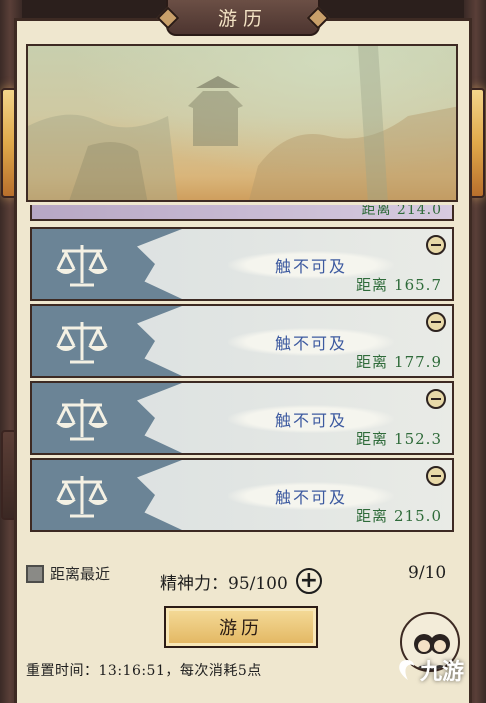  I want to click on list-item: 触不可及 距离 165.7, so click(242, 264).